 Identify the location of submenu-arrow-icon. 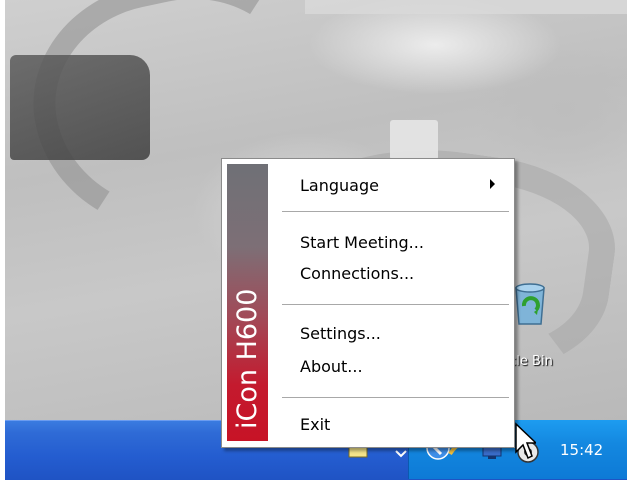
(492, 184).